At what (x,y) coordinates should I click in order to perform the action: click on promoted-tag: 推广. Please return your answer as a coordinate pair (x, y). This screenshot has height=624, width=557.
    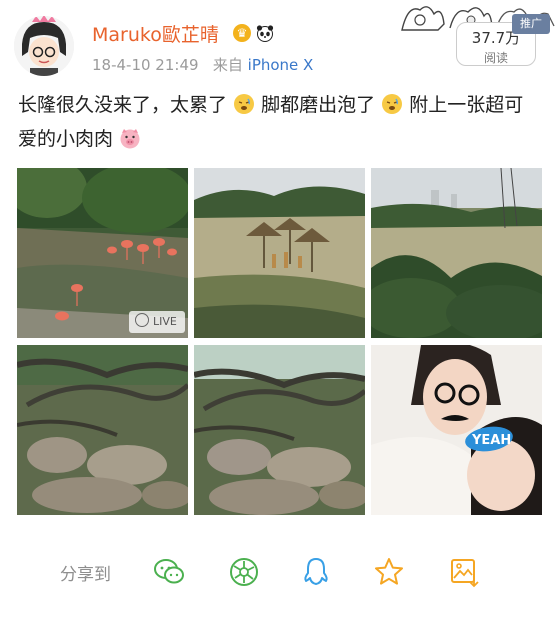
    Looking at the image, I should click on (531, 24).